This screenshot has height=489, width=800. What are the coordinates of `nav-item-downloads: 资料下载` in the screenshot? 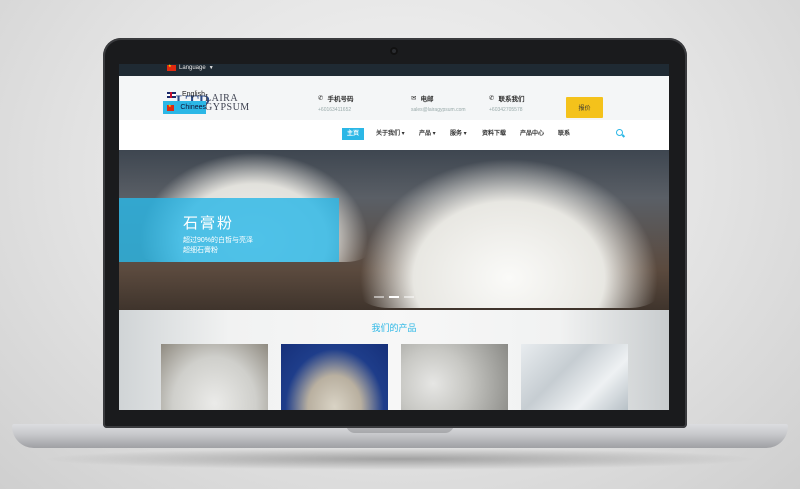 It's located at (494, 134).